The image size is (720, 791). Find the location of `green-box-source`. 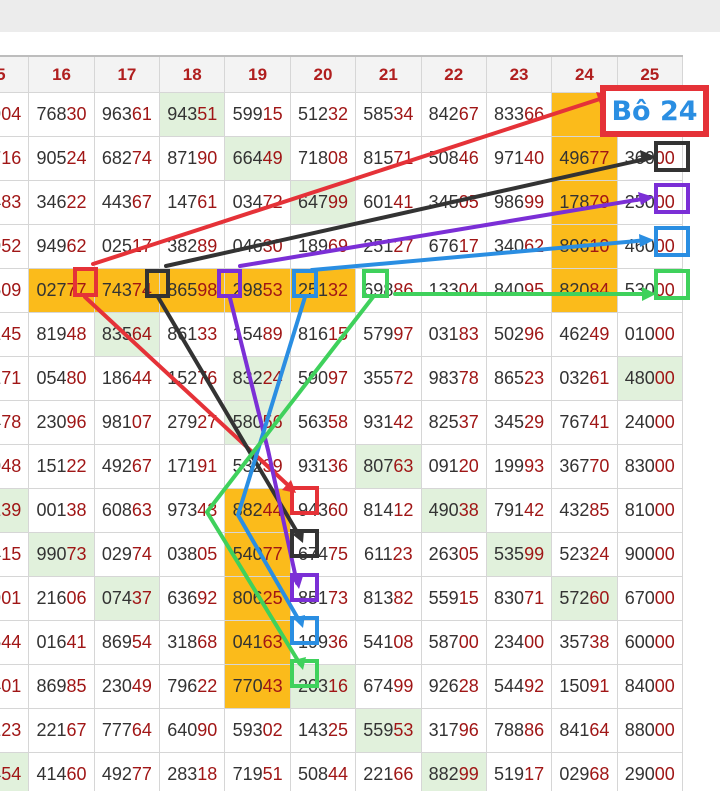

green-box-source is located at coordinates (375, 283).